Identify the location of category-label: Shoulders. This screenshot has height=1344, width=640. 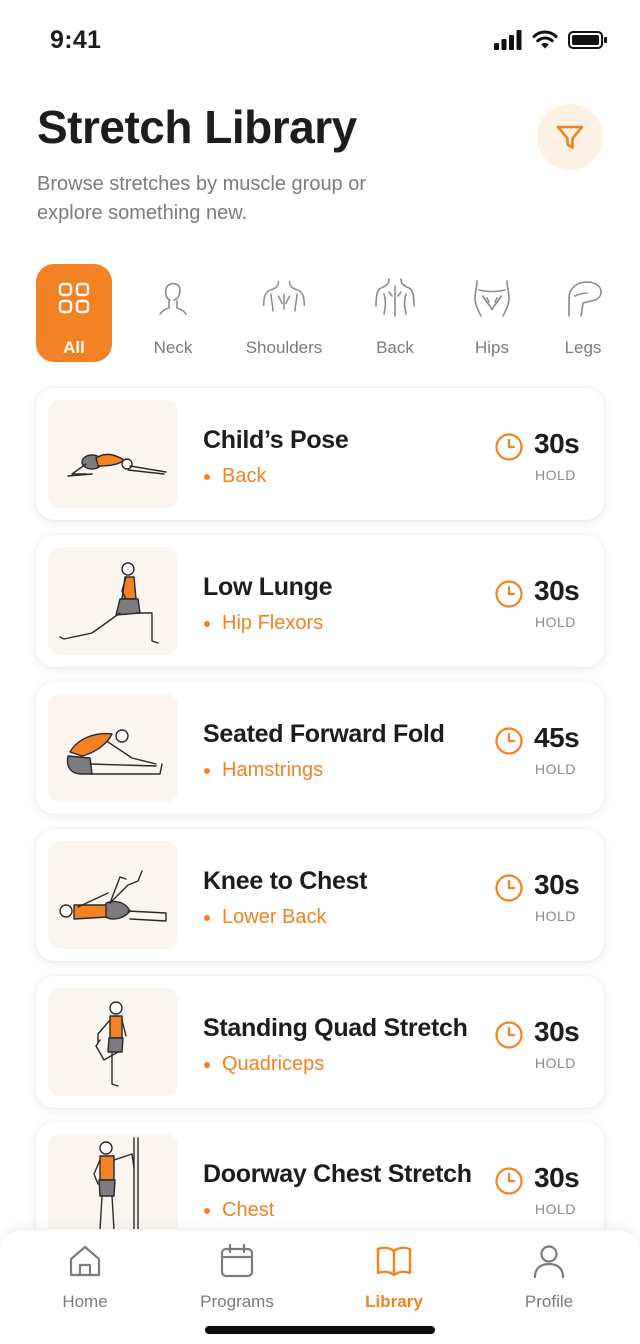
(284, 347).